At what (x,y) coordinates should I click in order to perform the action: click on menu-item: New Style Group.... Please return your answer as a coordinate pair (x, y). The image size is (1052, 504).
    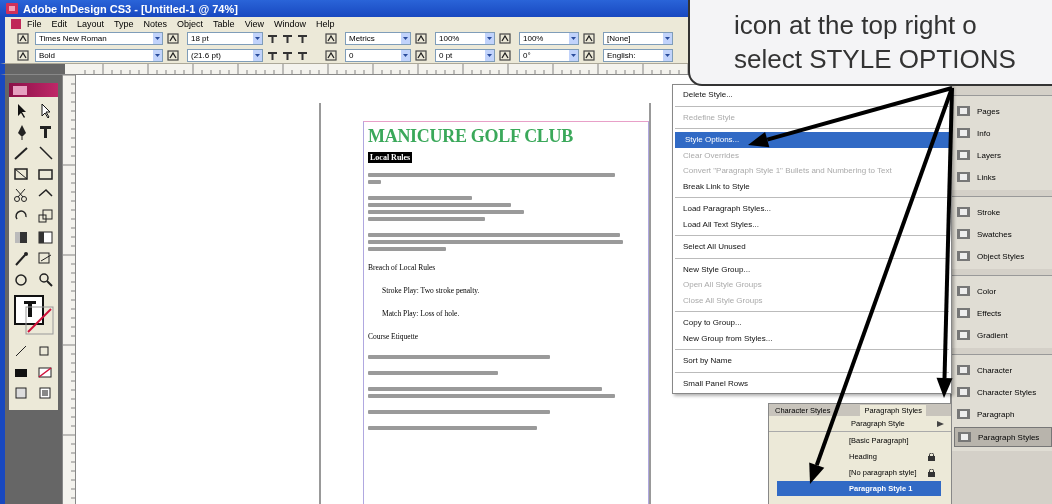
    Looking at the image, I should click on (717, 269).